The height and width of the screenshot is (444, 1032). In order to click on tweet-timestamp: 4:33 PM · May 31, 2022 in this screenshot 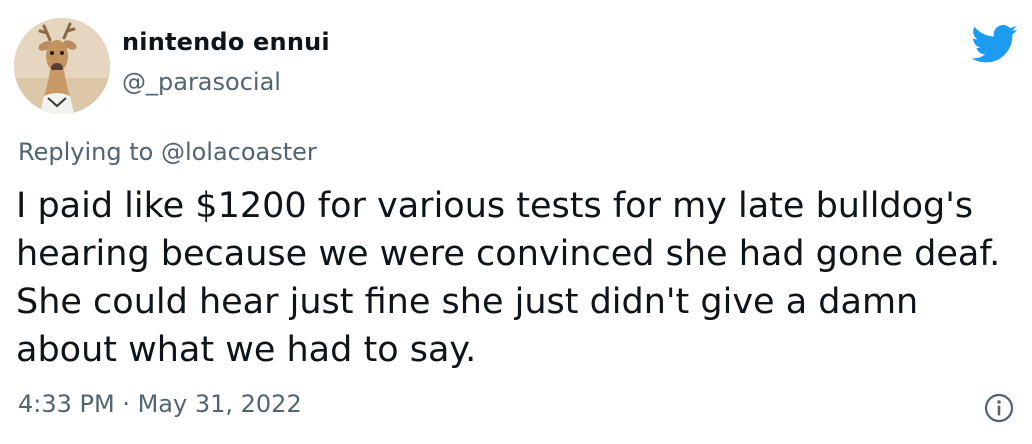, I will do `click(160, 404)`.